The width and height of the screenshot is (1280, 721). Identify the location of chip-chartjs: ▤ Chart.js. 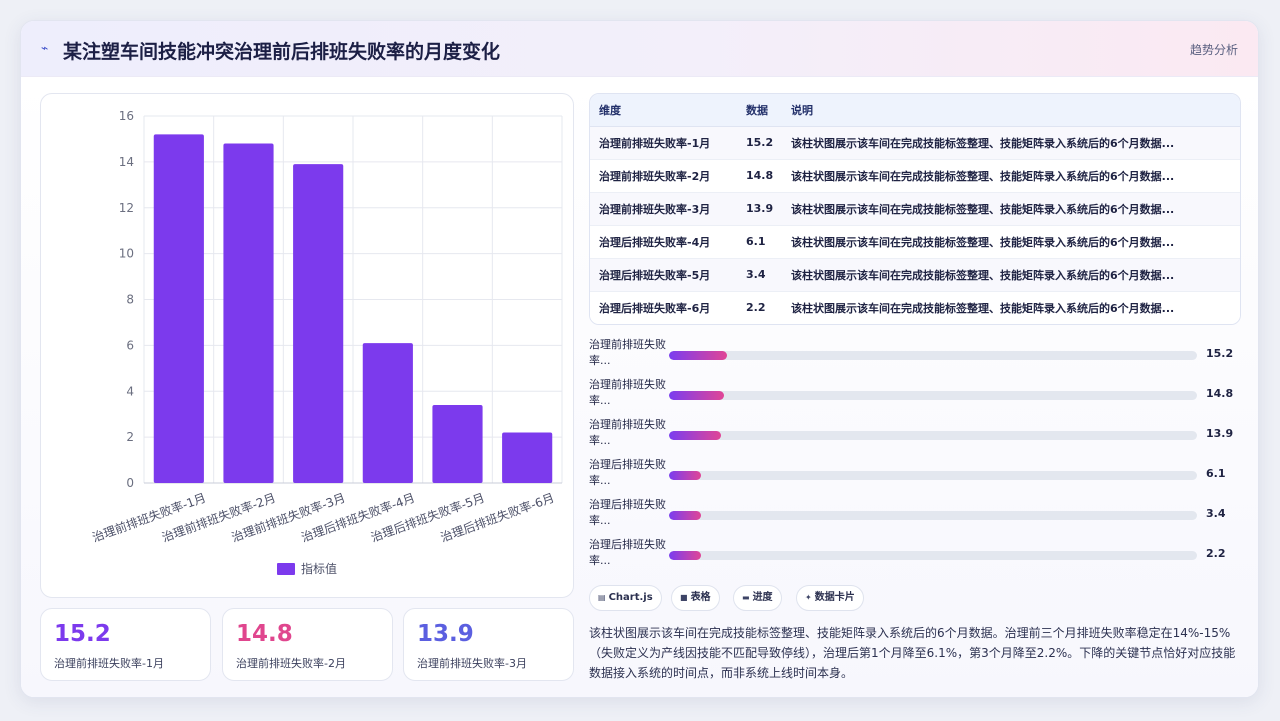
(625, 598).